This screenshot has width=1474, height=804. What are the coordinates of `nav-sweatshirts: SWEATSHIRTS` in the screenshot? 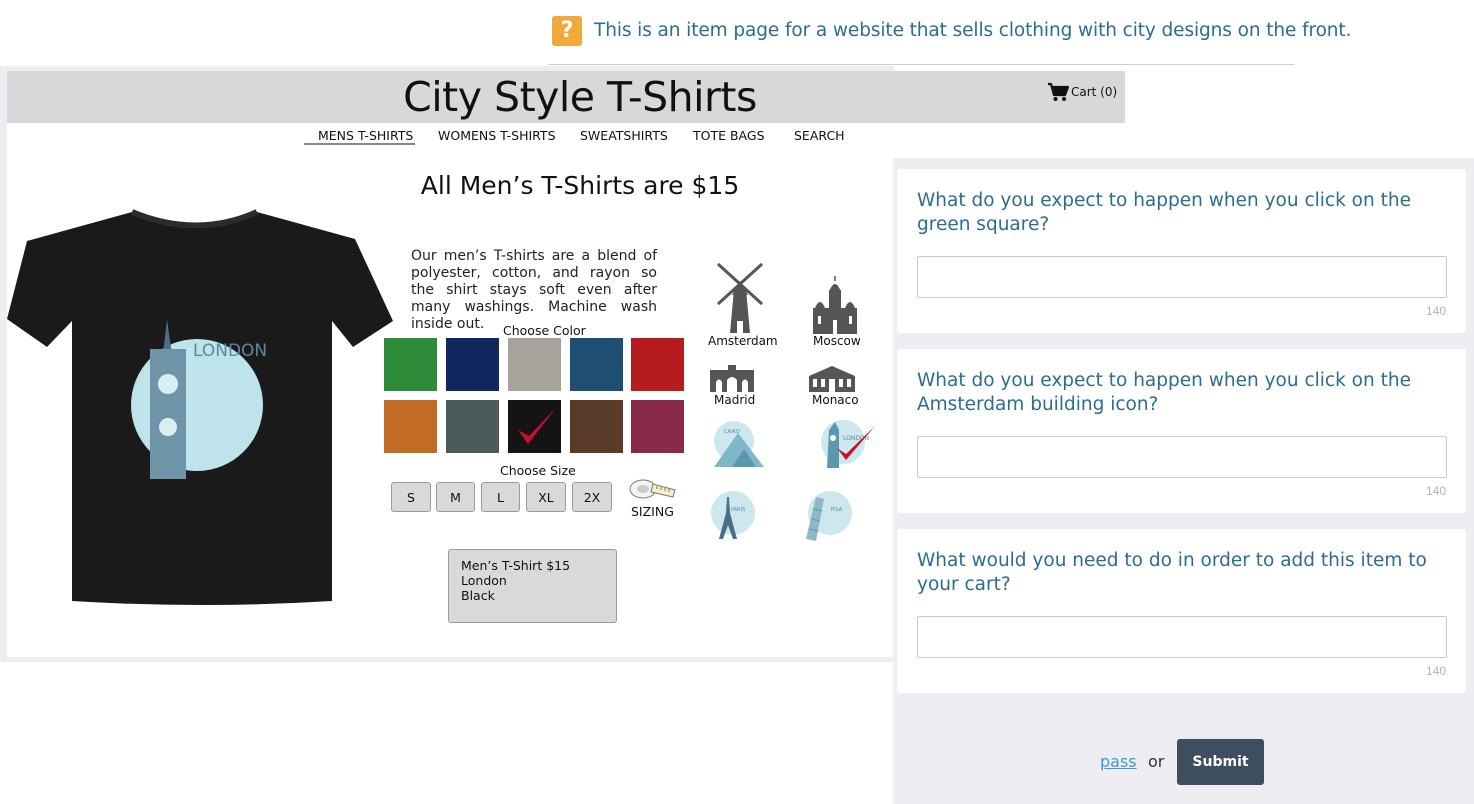 It's located at (624, 135).